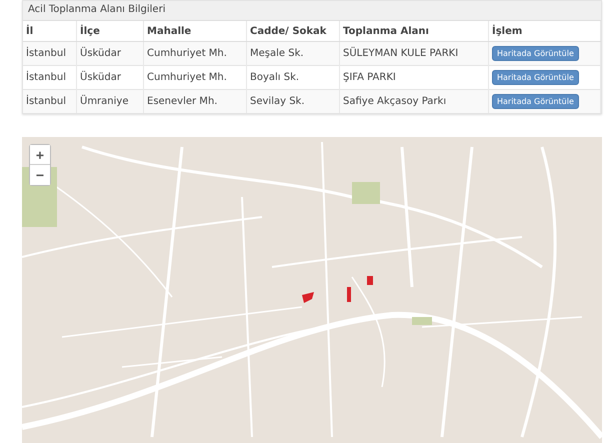 This screenshot has width=607, height=443. I want to click on table-cell: Sevilay Sk., so click(293, 101).